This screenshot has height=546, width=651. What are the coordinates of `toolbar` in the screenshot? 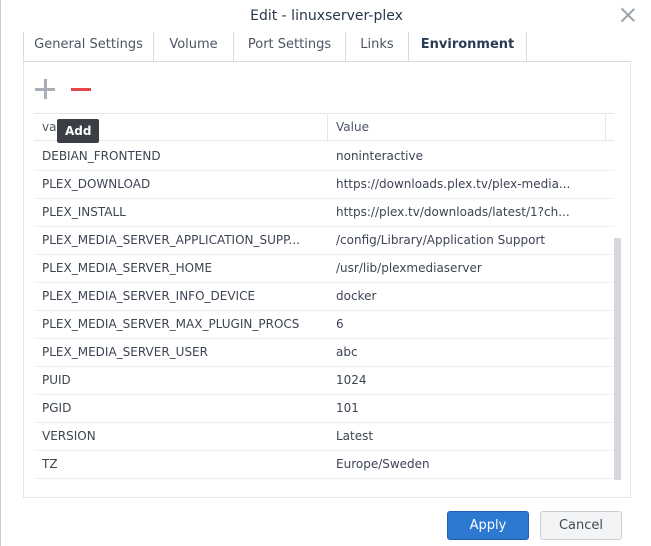 It's located at (327, 87).